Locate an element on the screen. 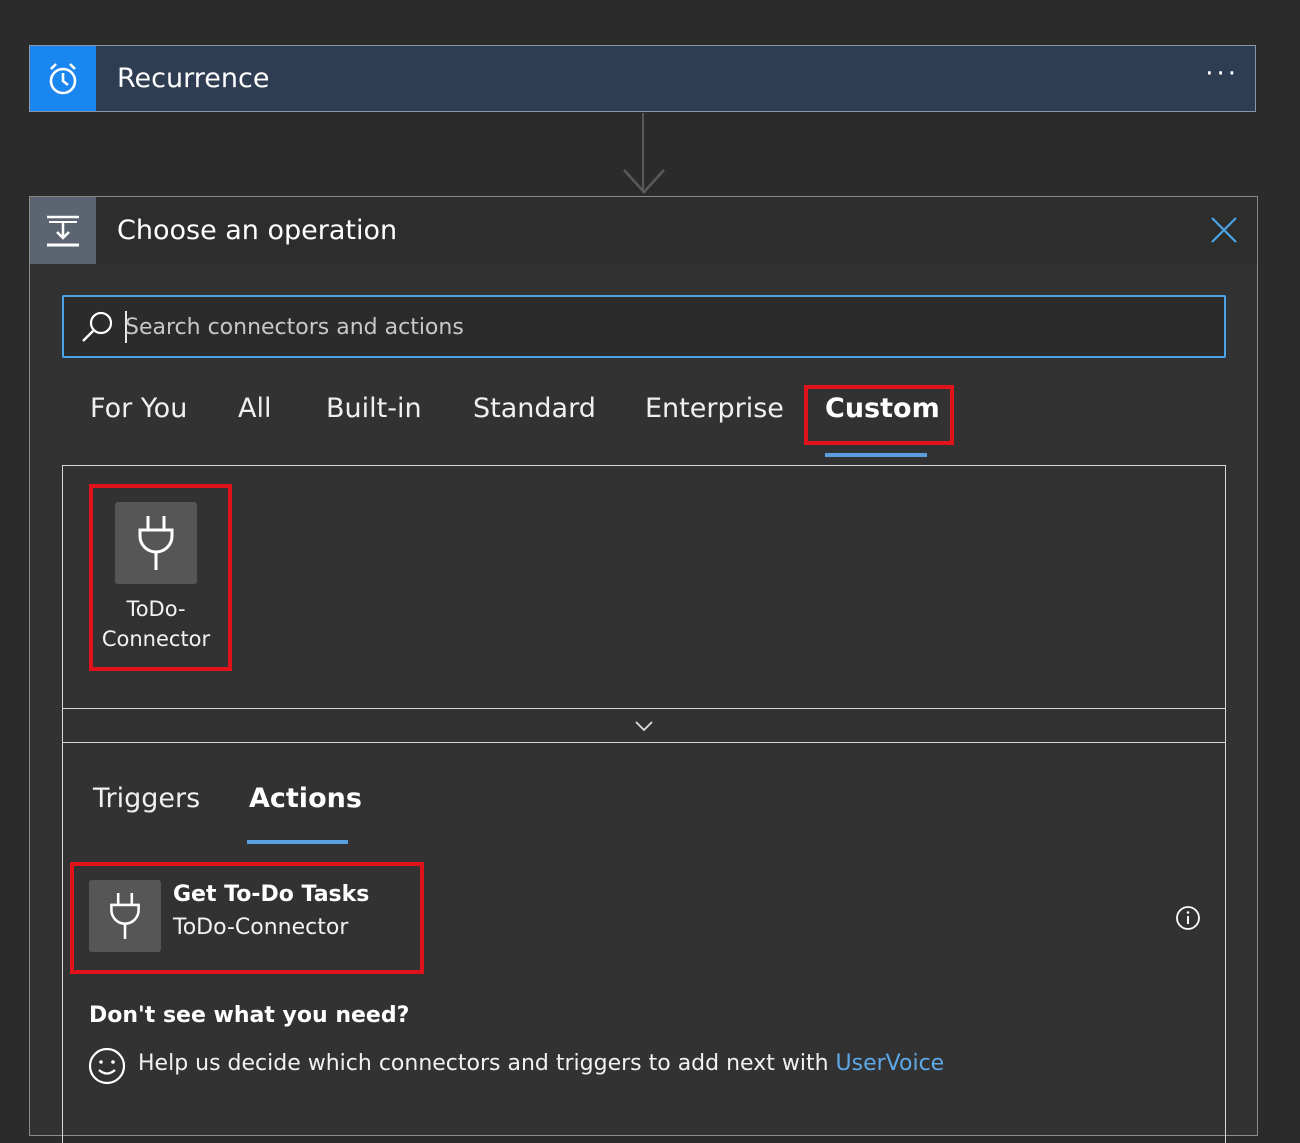 The width and height of the screenshot is (1300, 1143). help-heading: Don't see what you need? is located at coordinates (249, 1015).